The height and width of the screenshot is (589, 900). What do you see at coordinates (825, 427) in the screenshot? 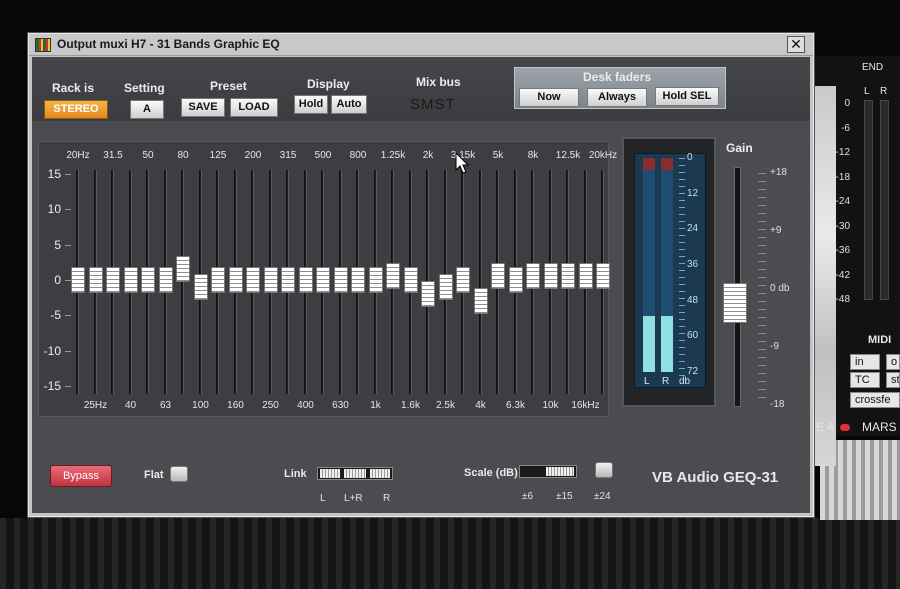
I see `strip-label: E 4` at bounding box center [825, 427].